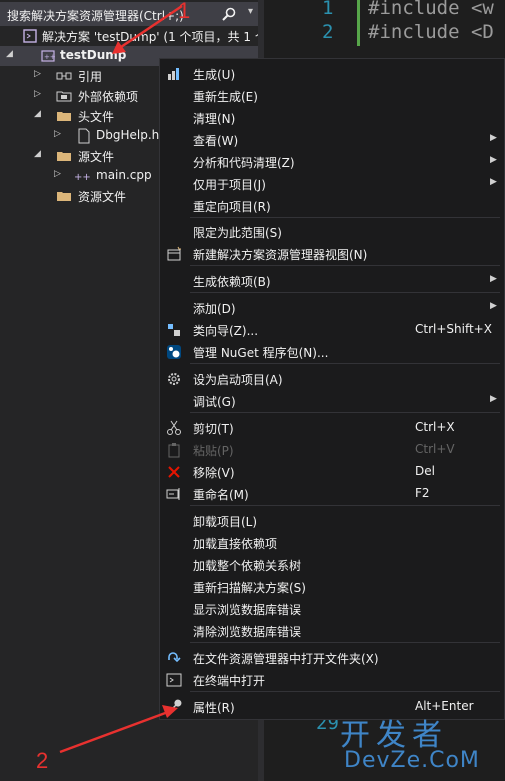 The image size is (505, 781). I want to click on watermark-text: DevZe.CoM, so click(412, 760).